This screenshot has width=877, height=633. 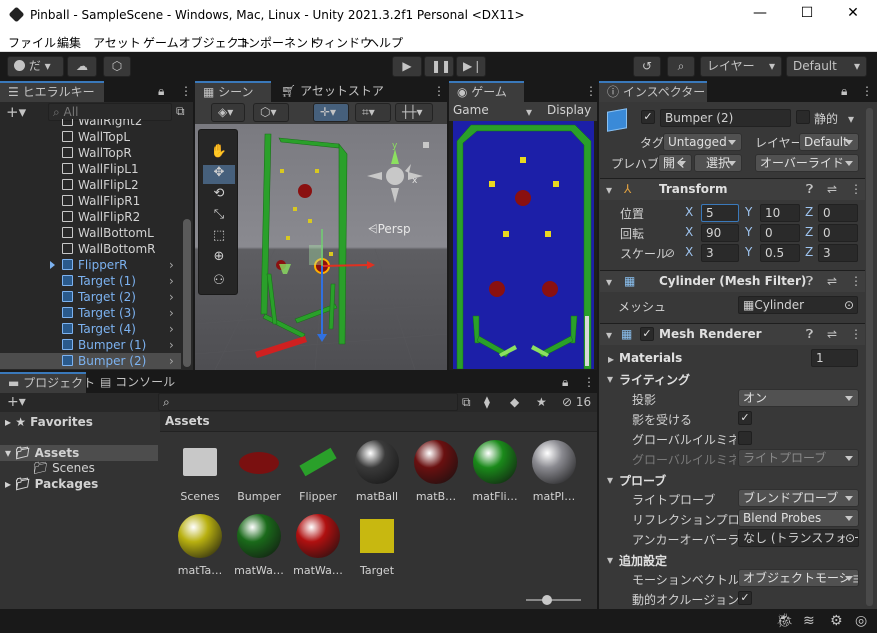 What do you see at coordinates (197, 42) in the screenshot?
I see `menu-gameobject: ゲームオブジェクト` at bounding box center [197, 42].